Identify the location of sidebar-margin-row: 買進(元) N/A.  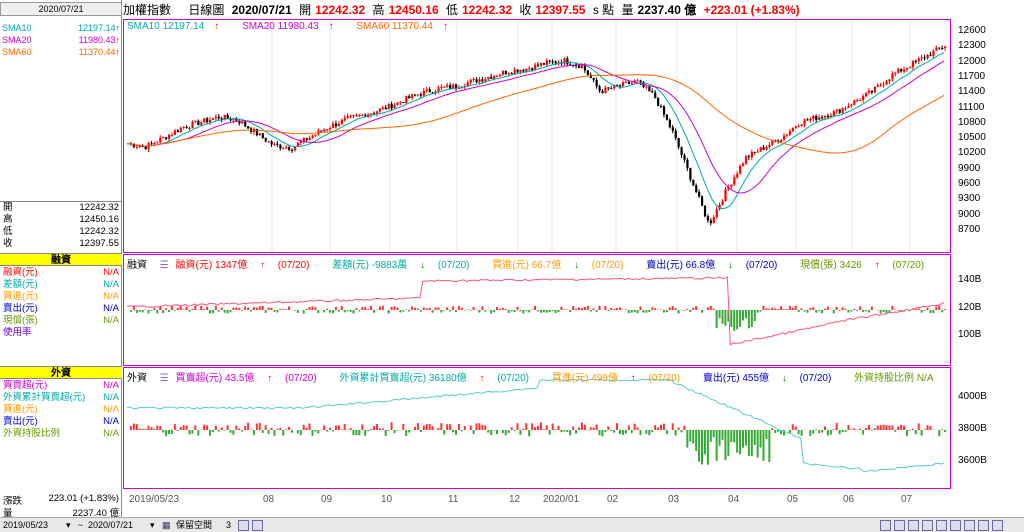
(61, 296).